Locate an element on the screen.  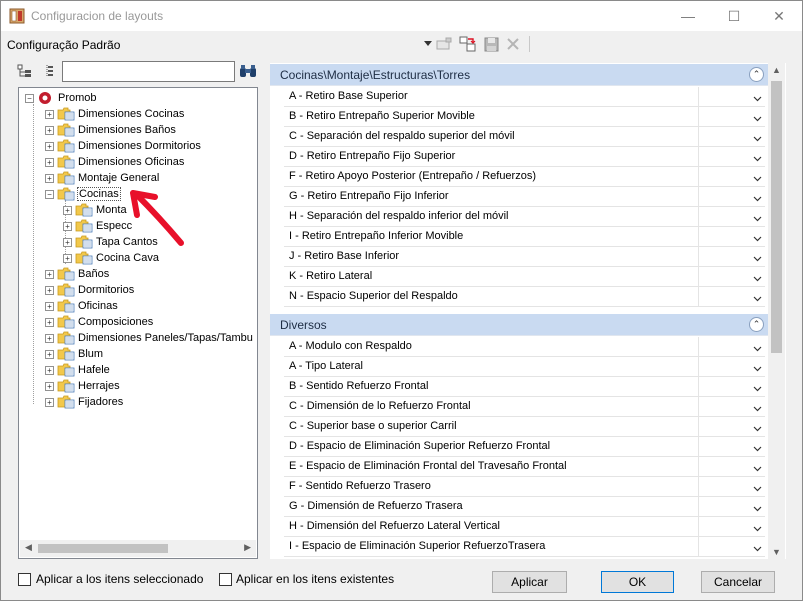
delete-icon is located at coordinates (513, 44).